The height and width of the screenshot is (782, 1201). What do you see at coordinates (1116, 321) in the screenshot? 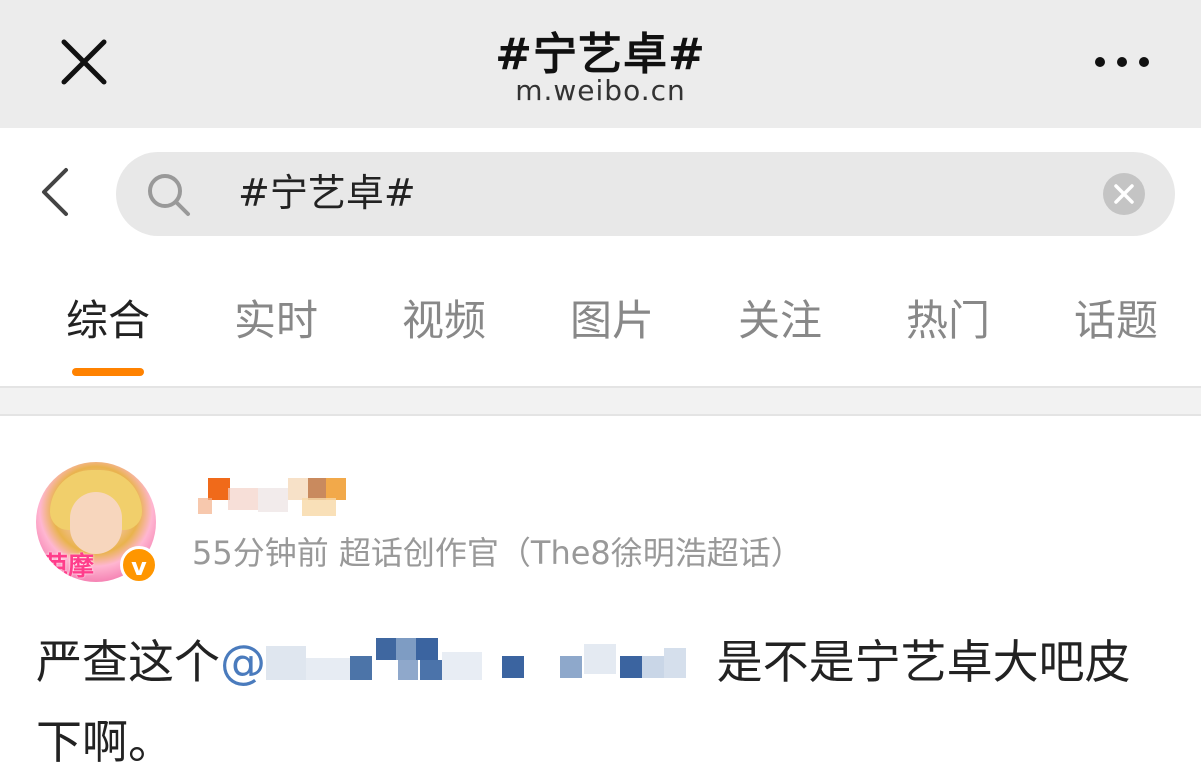
I see `tab-topics: 话题` at bounding box center [1116, 321].